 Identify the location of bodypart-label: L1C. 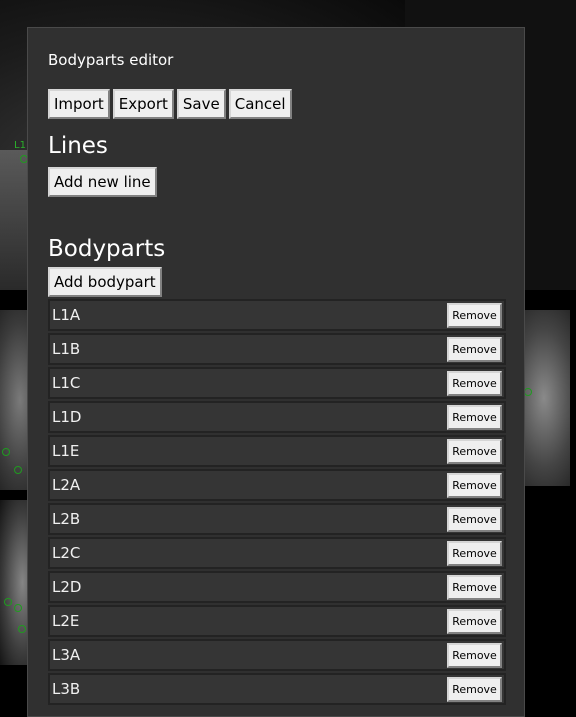
(66, 383).